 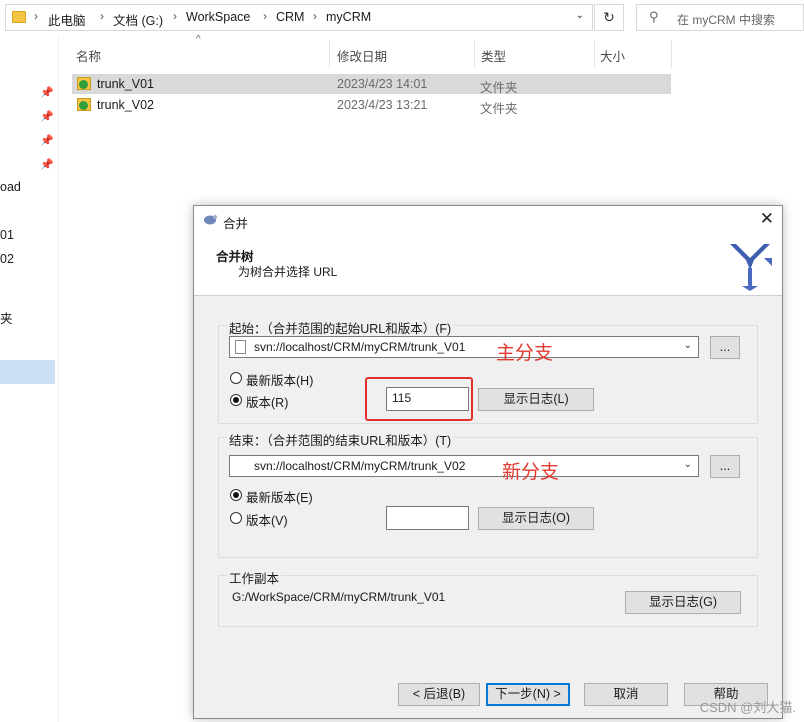 I want to click on annotation-new-branch: 新分支, so click(x=531, y=472).